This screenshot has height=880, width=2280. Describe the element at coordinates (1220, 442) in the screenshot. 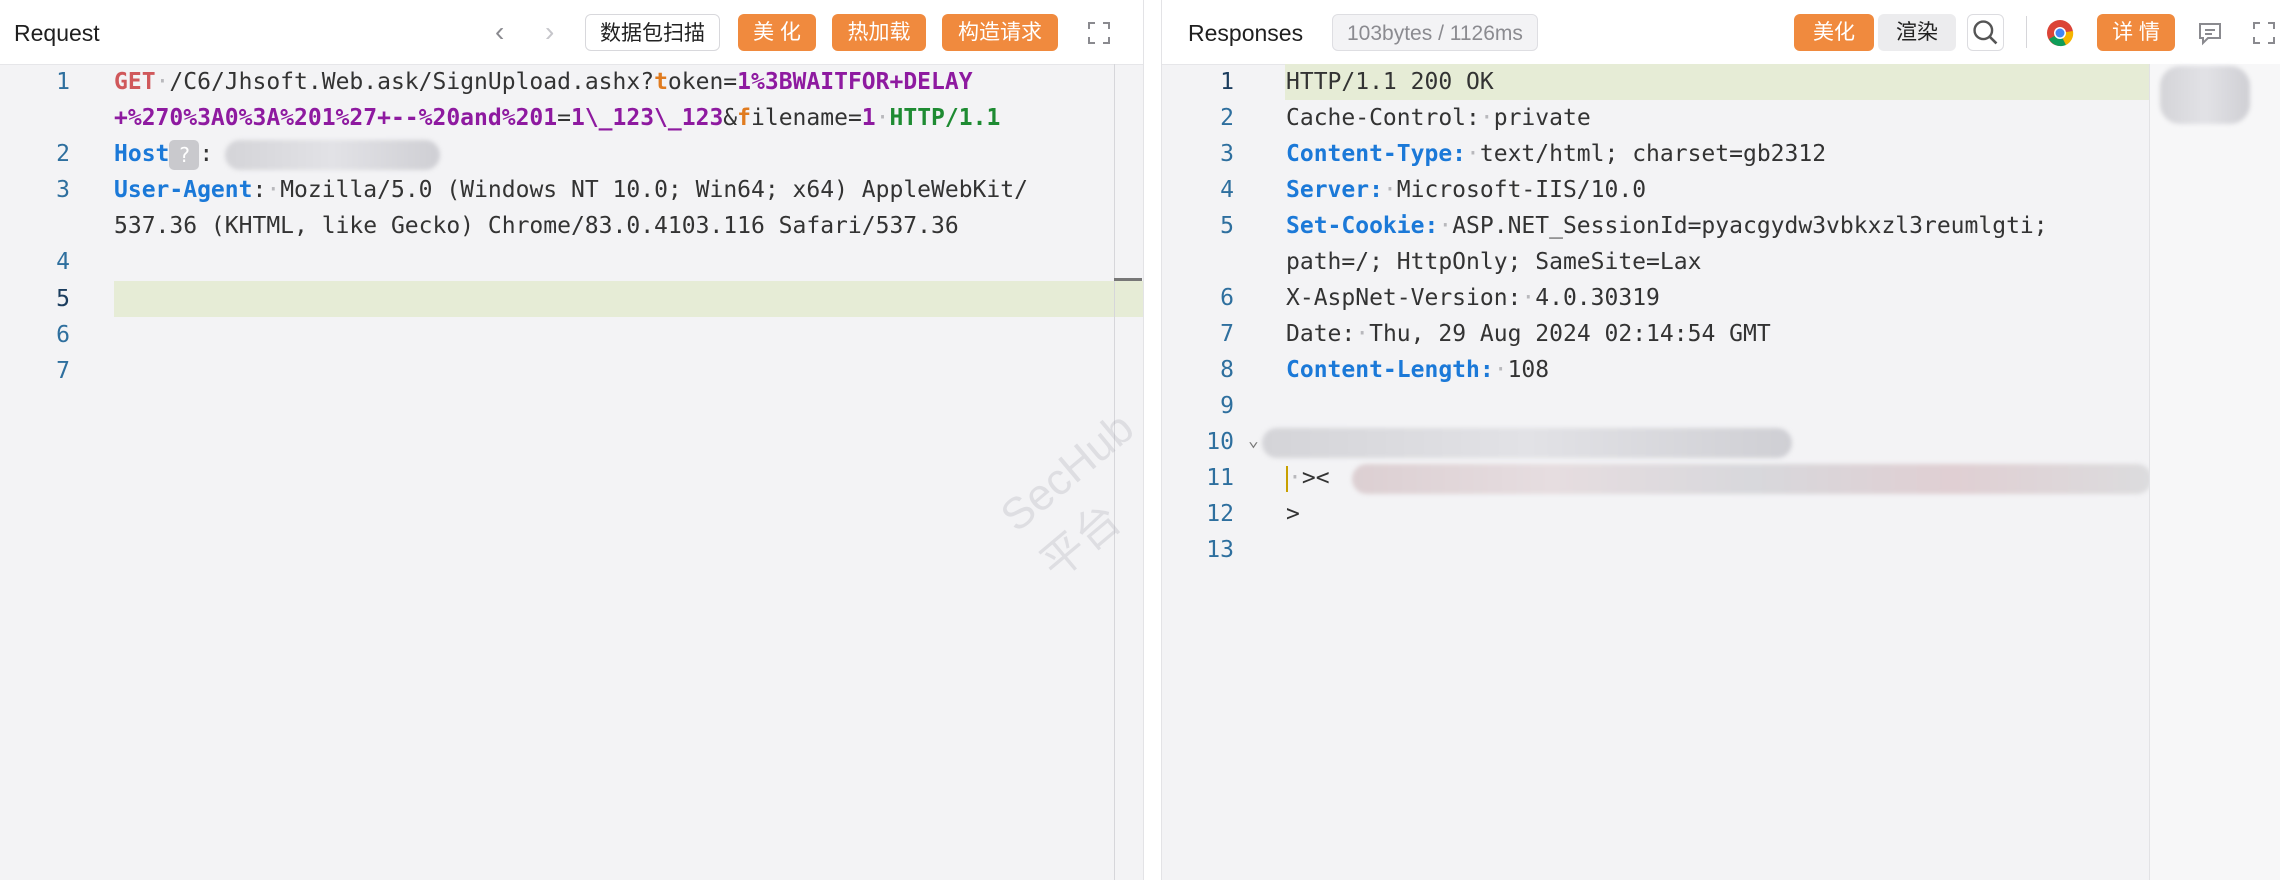

I see `line-number: 10` at that location.